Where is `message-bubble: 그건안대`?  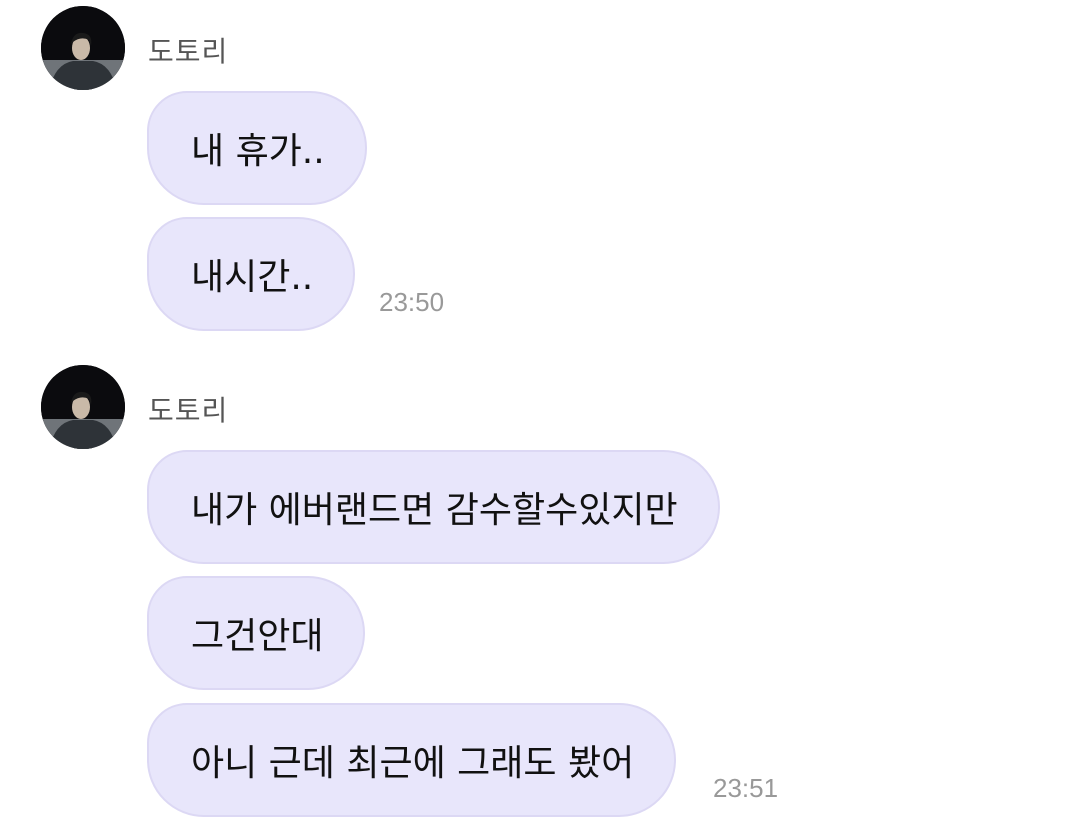
message-bubble: 그건안대 is located at coordinates (256, 633).